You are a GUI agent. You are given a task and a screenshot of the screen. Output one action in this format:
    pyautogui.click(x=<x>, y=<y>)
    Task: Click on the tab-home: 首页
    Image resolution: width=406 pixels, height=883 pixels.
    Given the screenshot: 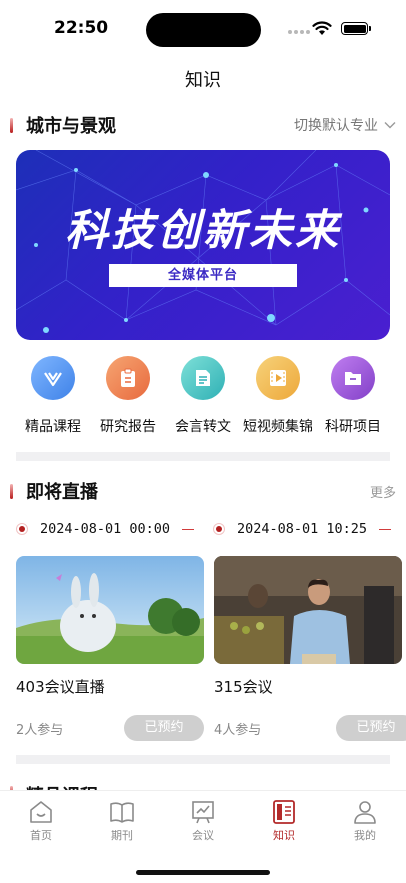 What is the action you would take?
    pyautogui.click(x=41, y=821)
    